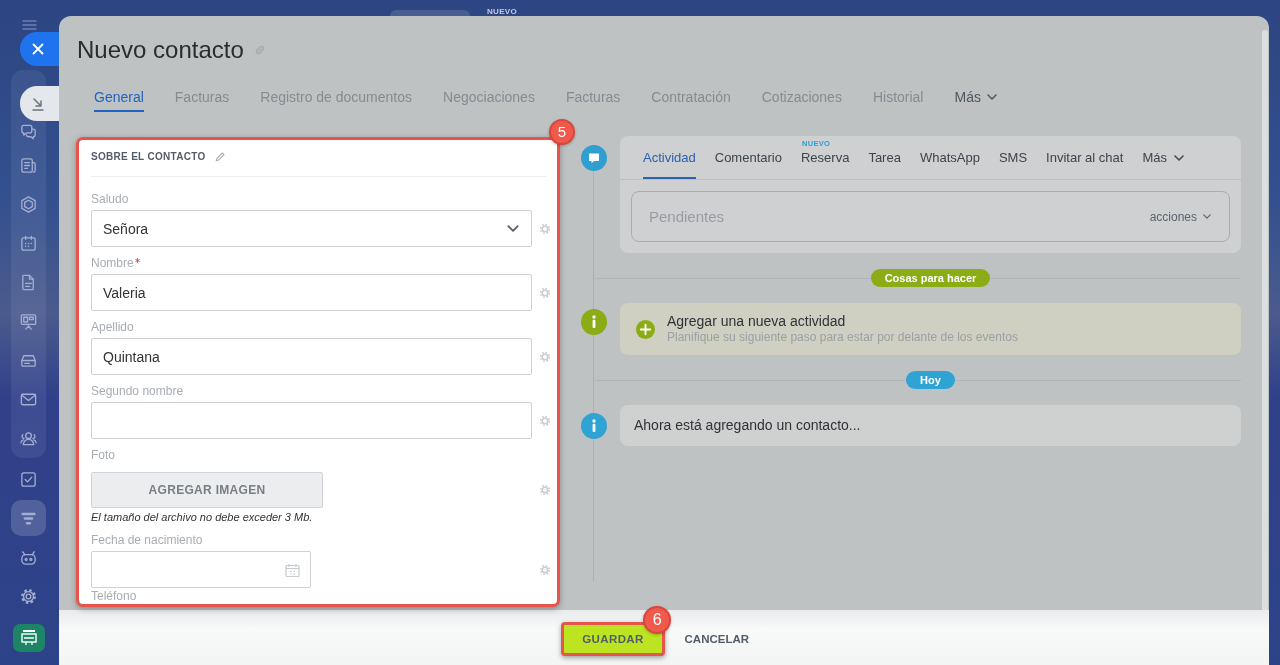 Image resolution: width=1280 pixels, height=665 pixels. Describe the element at coordinates (1085, 157) in the screenshot. I see `tab: Invitar al chat` at that location.